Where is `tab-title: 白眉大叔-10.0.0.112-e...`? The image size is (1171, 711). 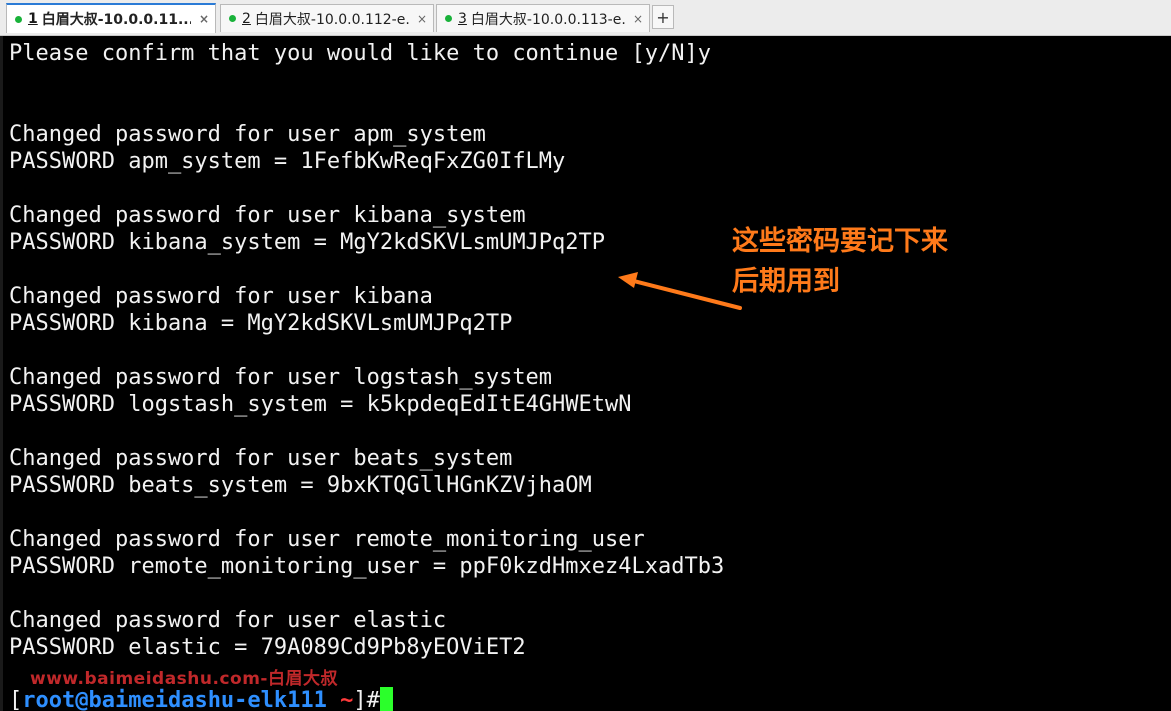
tab-title: 白眉大叔-10.0.0.112-e... is located at coordinates (331, 19).